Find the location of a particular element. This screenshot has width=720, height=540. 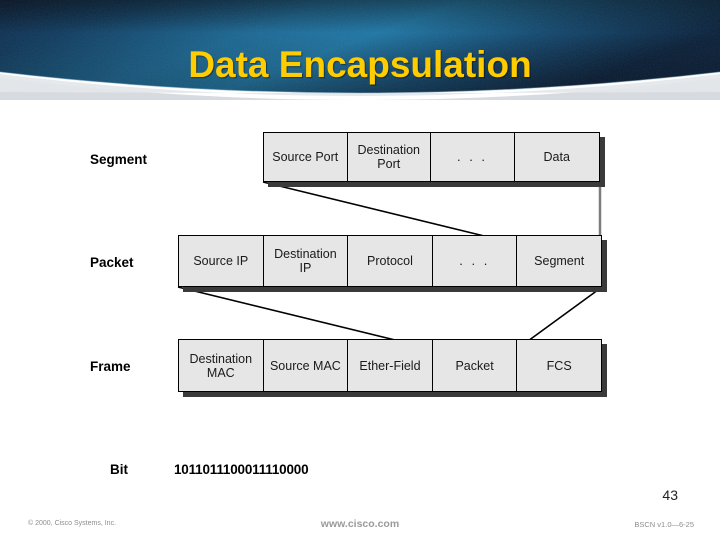

footer-url: www.cisco.com is located at coordinates (360, 524).